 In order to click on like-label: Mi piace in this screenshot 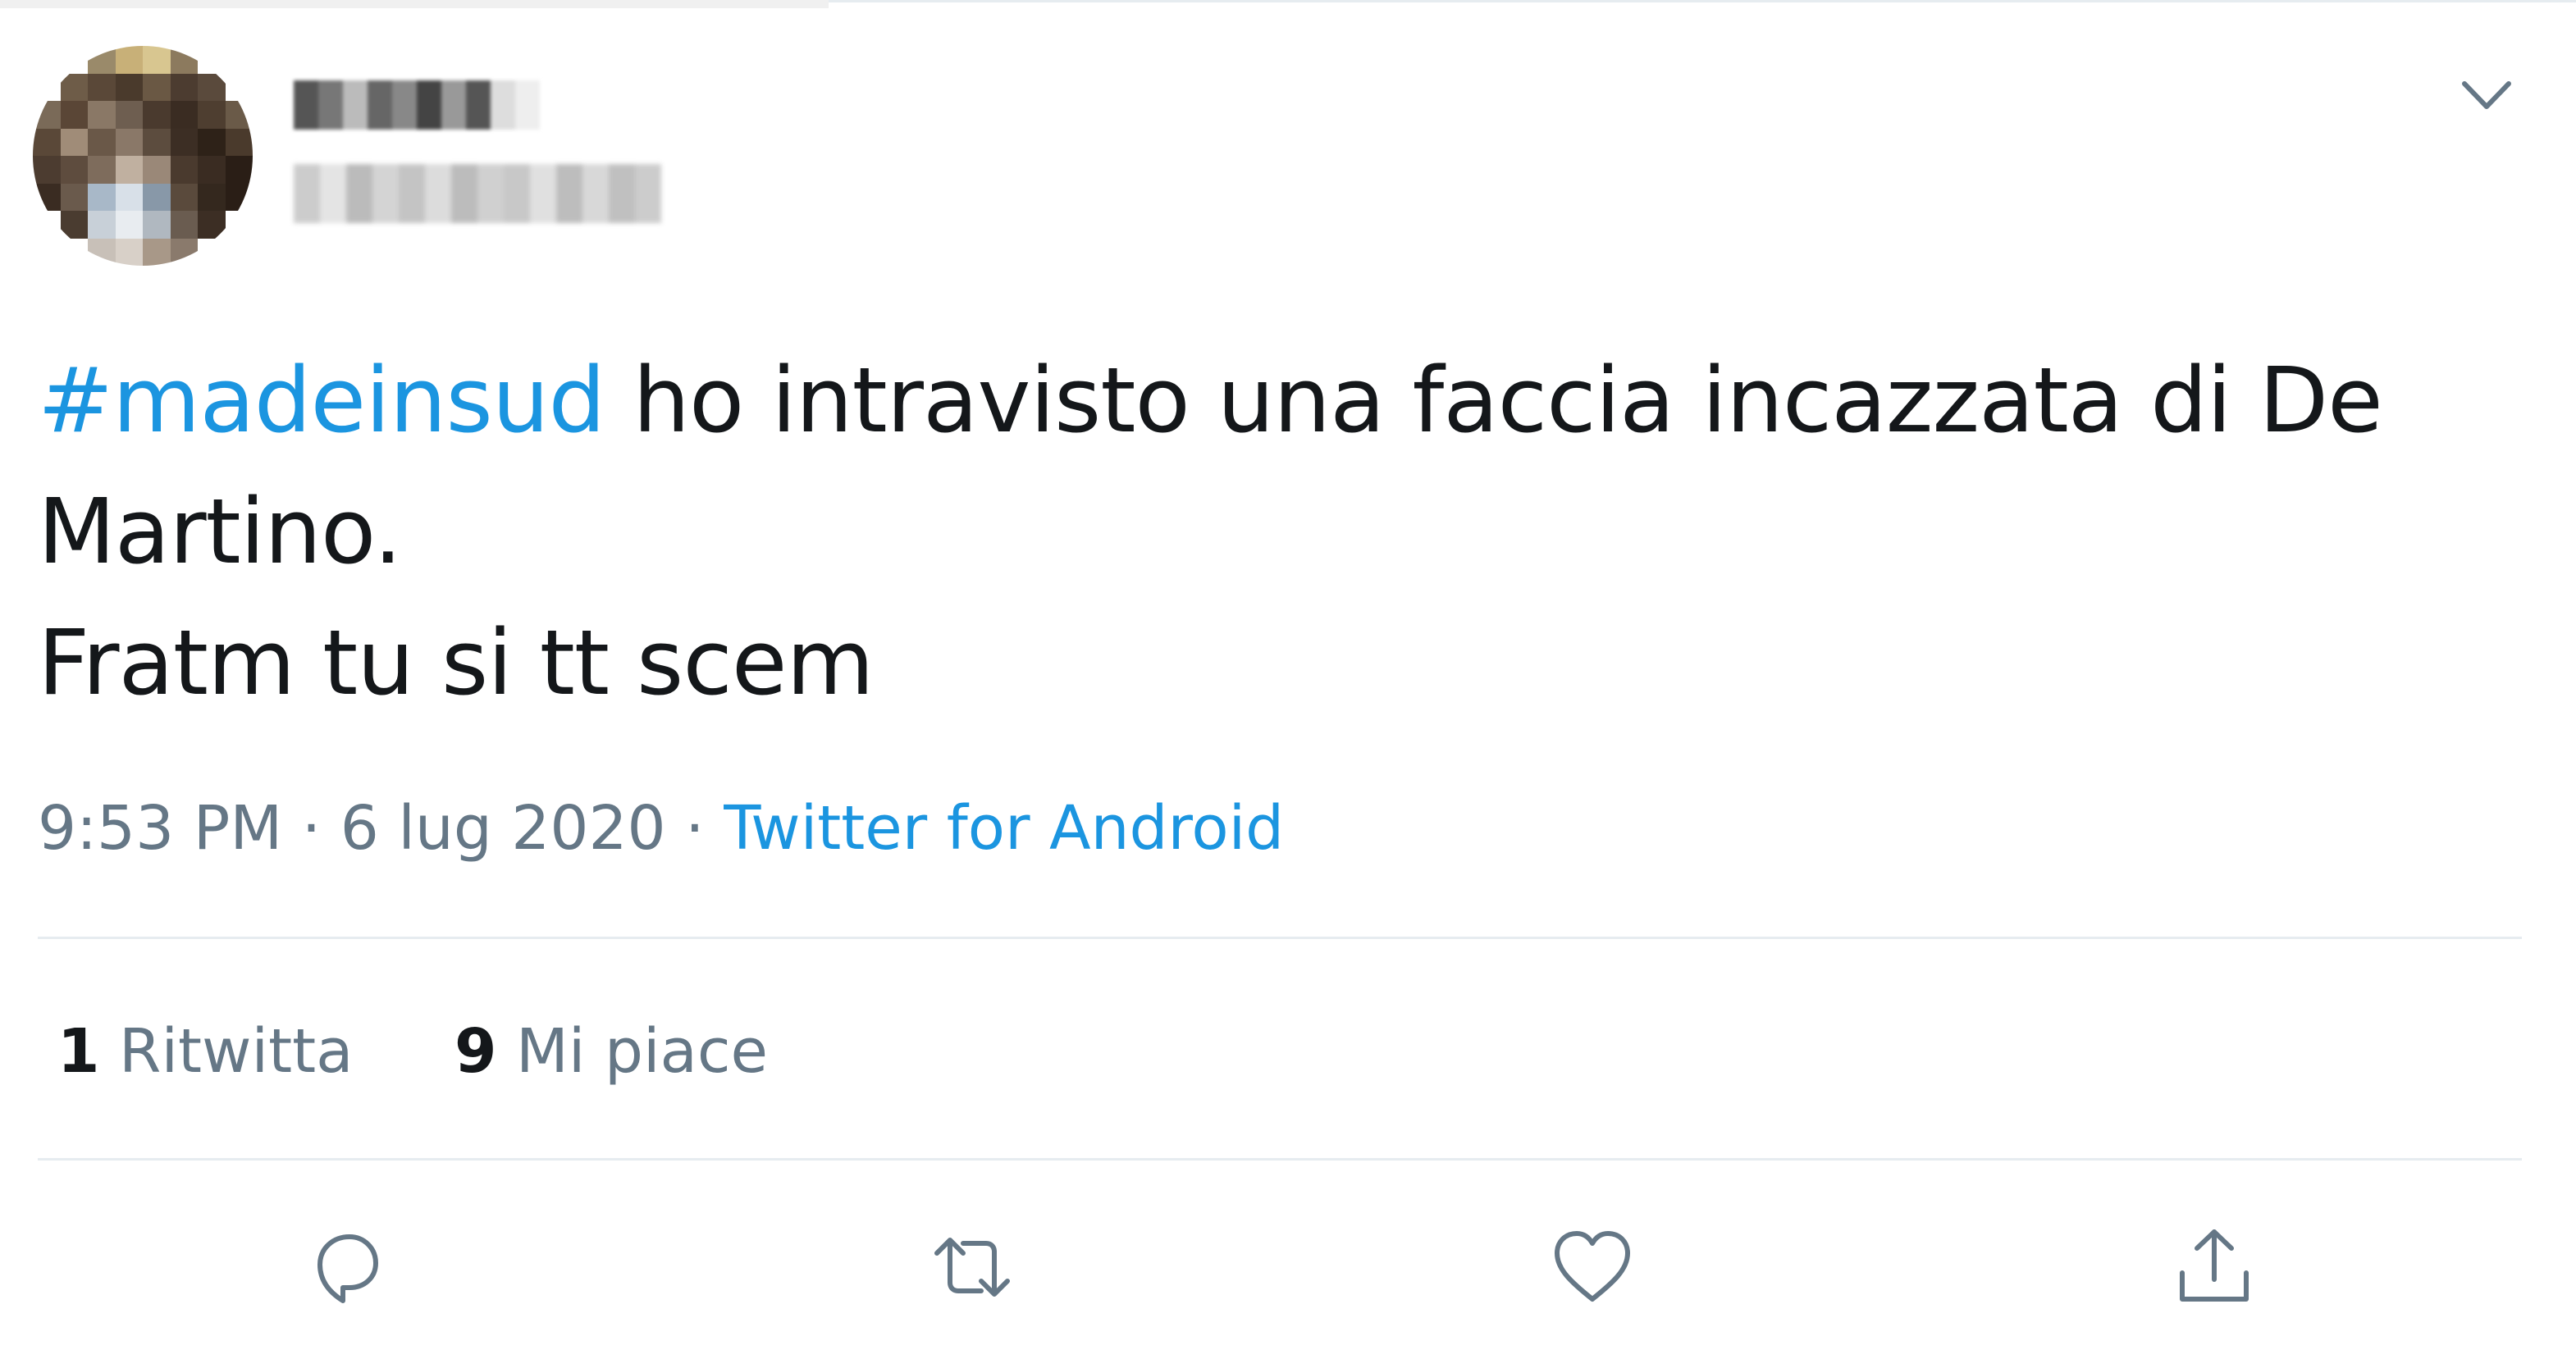, I will do `click(643, 1051)`.